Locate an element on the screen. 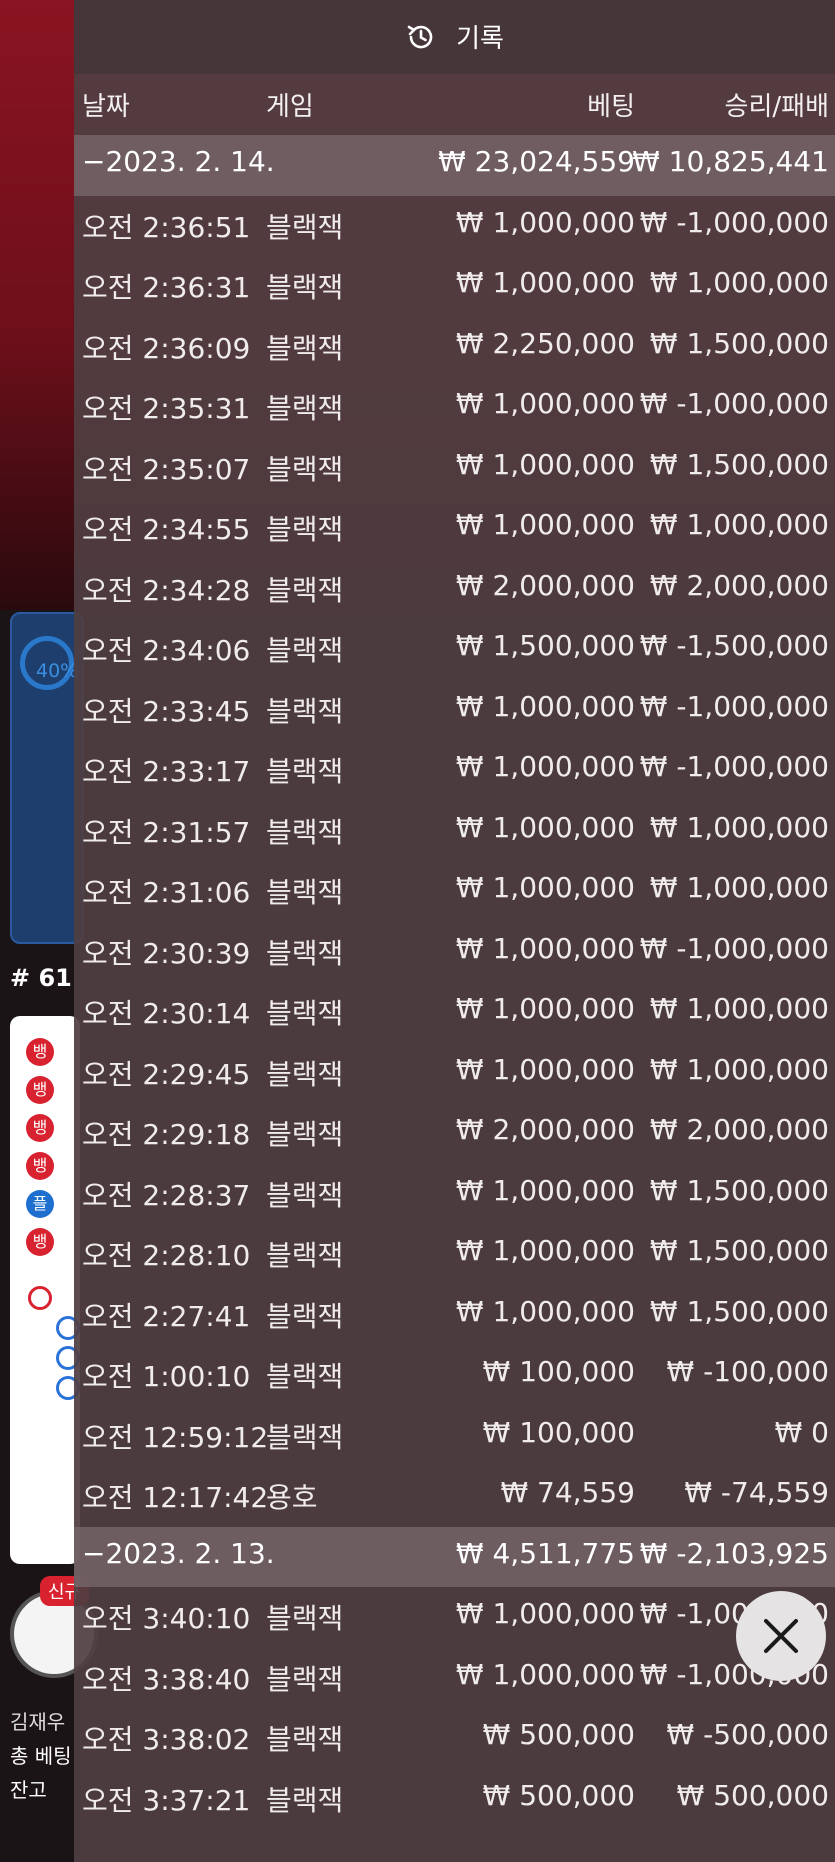 The height and width of the screenshot is (1862, 835). date-label: −2023. 2. 13. is located at coordinates (178, 1553).